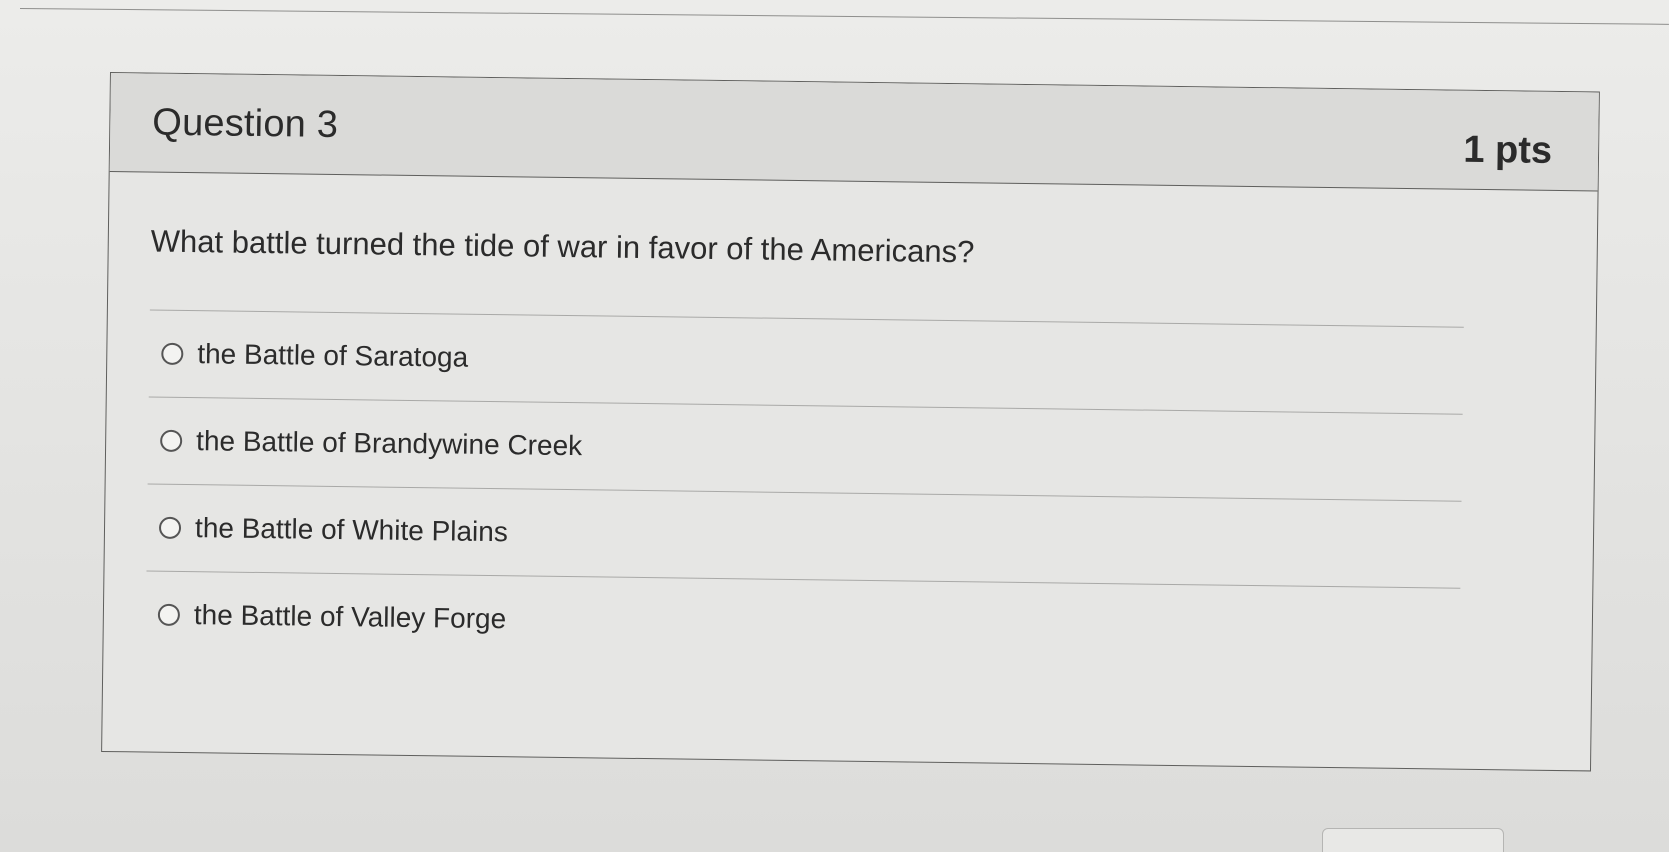  I want to click on answer-option-brandywine-creek: the Battle of Brandywine Creek, so click(805, 449).